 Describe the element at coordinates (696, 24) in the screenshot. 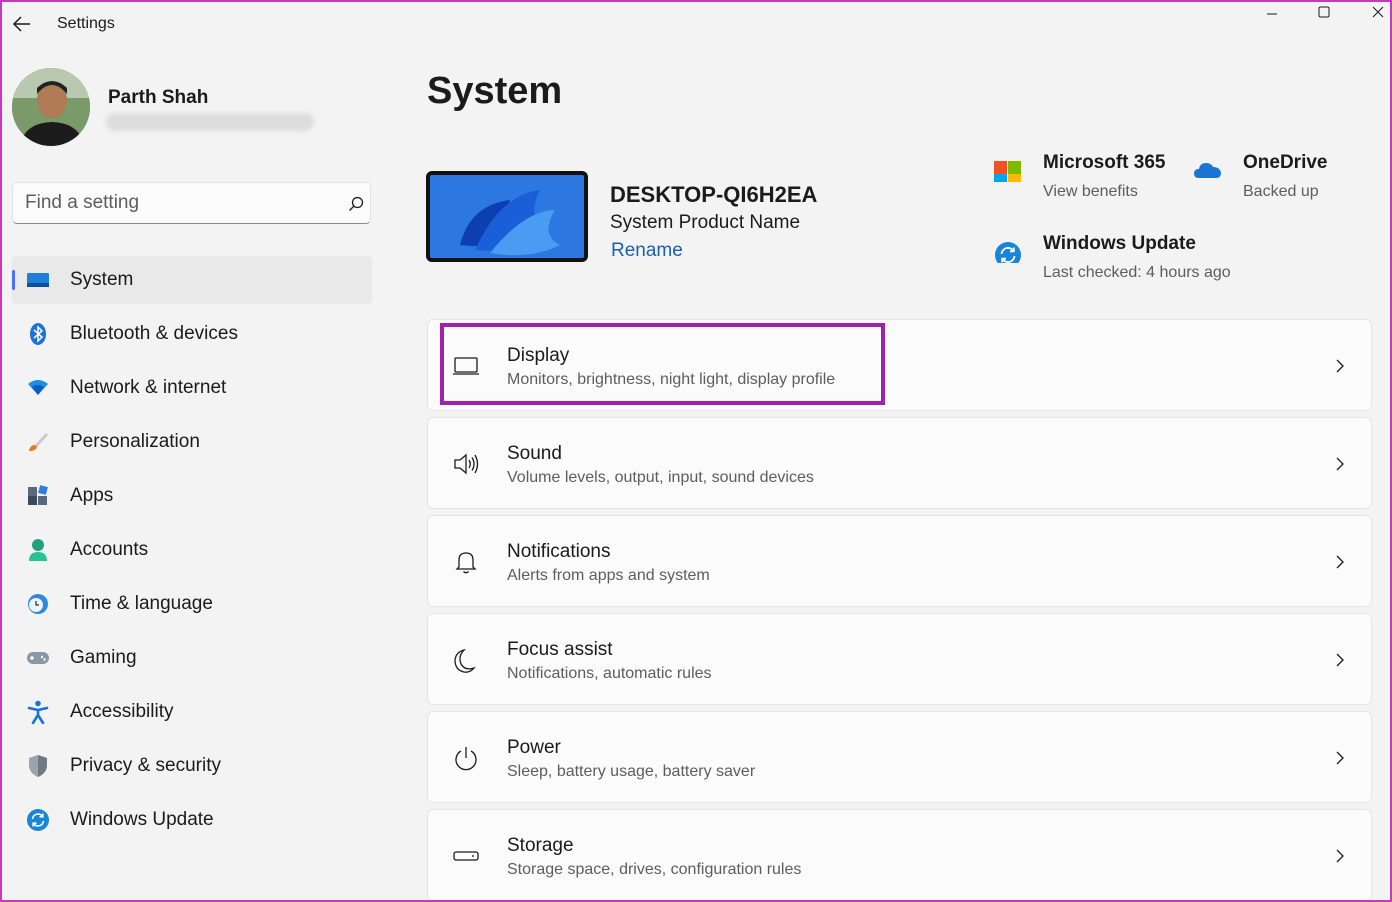

I see `title-bar: Settings` at that location.